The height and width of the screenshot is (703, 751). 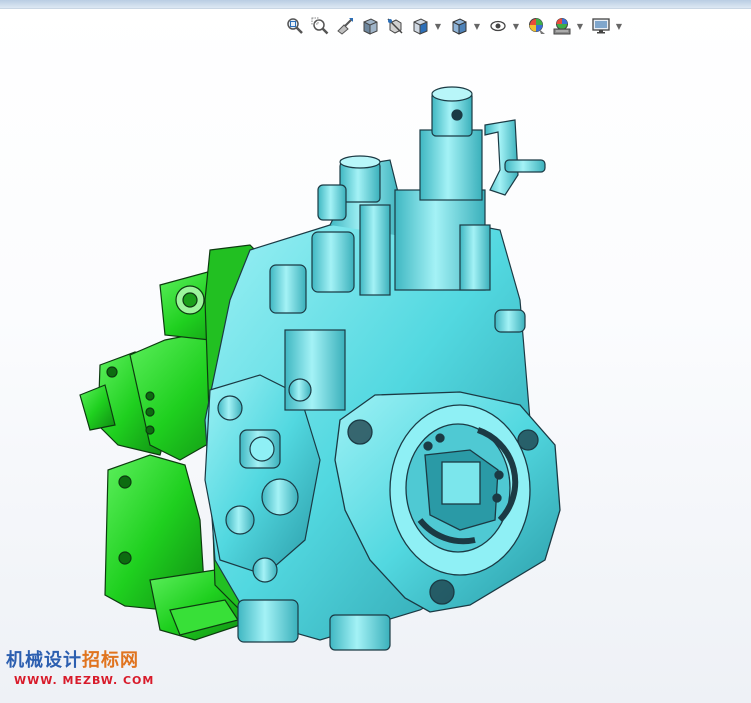 I want to click on watermark-title: 机械设计招标网, so click(x=81, y=661).